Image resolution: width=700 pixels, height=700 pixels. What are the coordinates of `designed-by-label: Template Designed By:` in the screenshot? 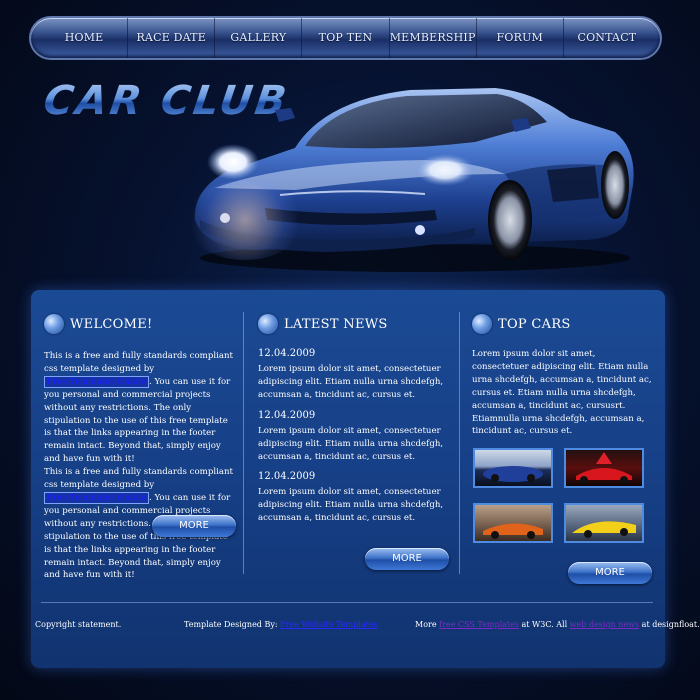 It's located at (231, 624).